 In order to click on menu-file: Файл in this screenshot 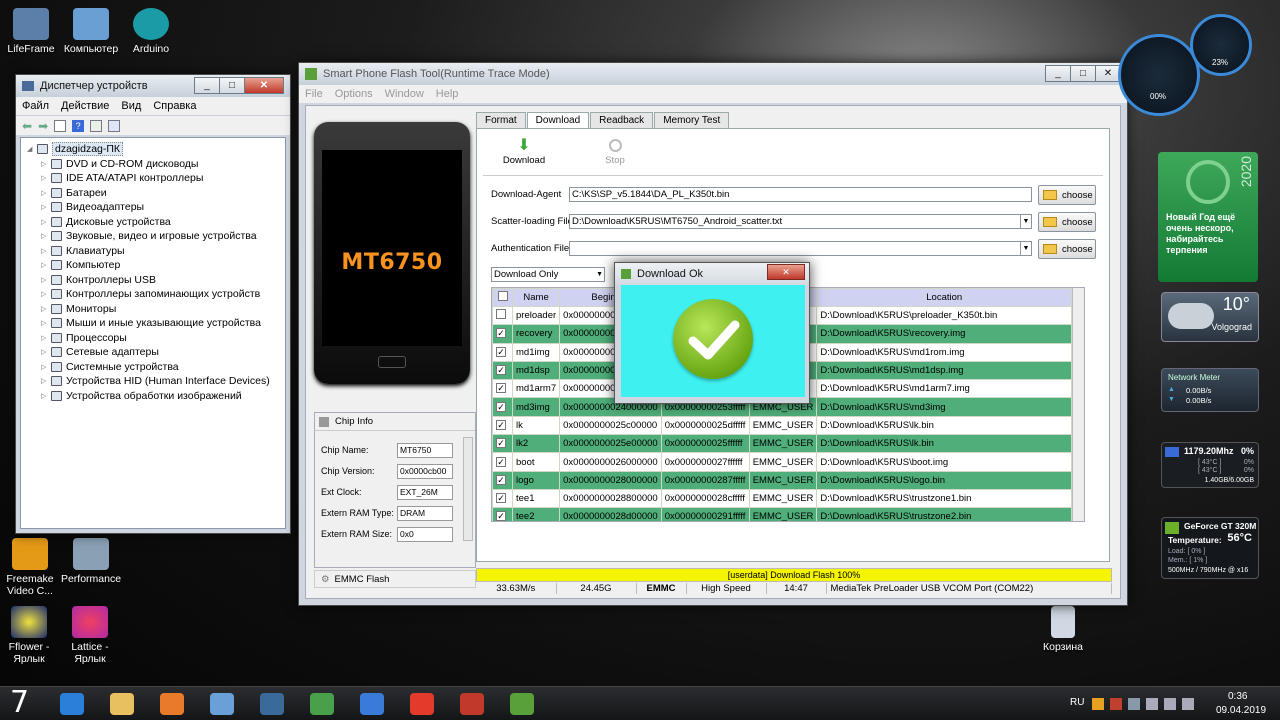, I will do `click(35, 106)`.